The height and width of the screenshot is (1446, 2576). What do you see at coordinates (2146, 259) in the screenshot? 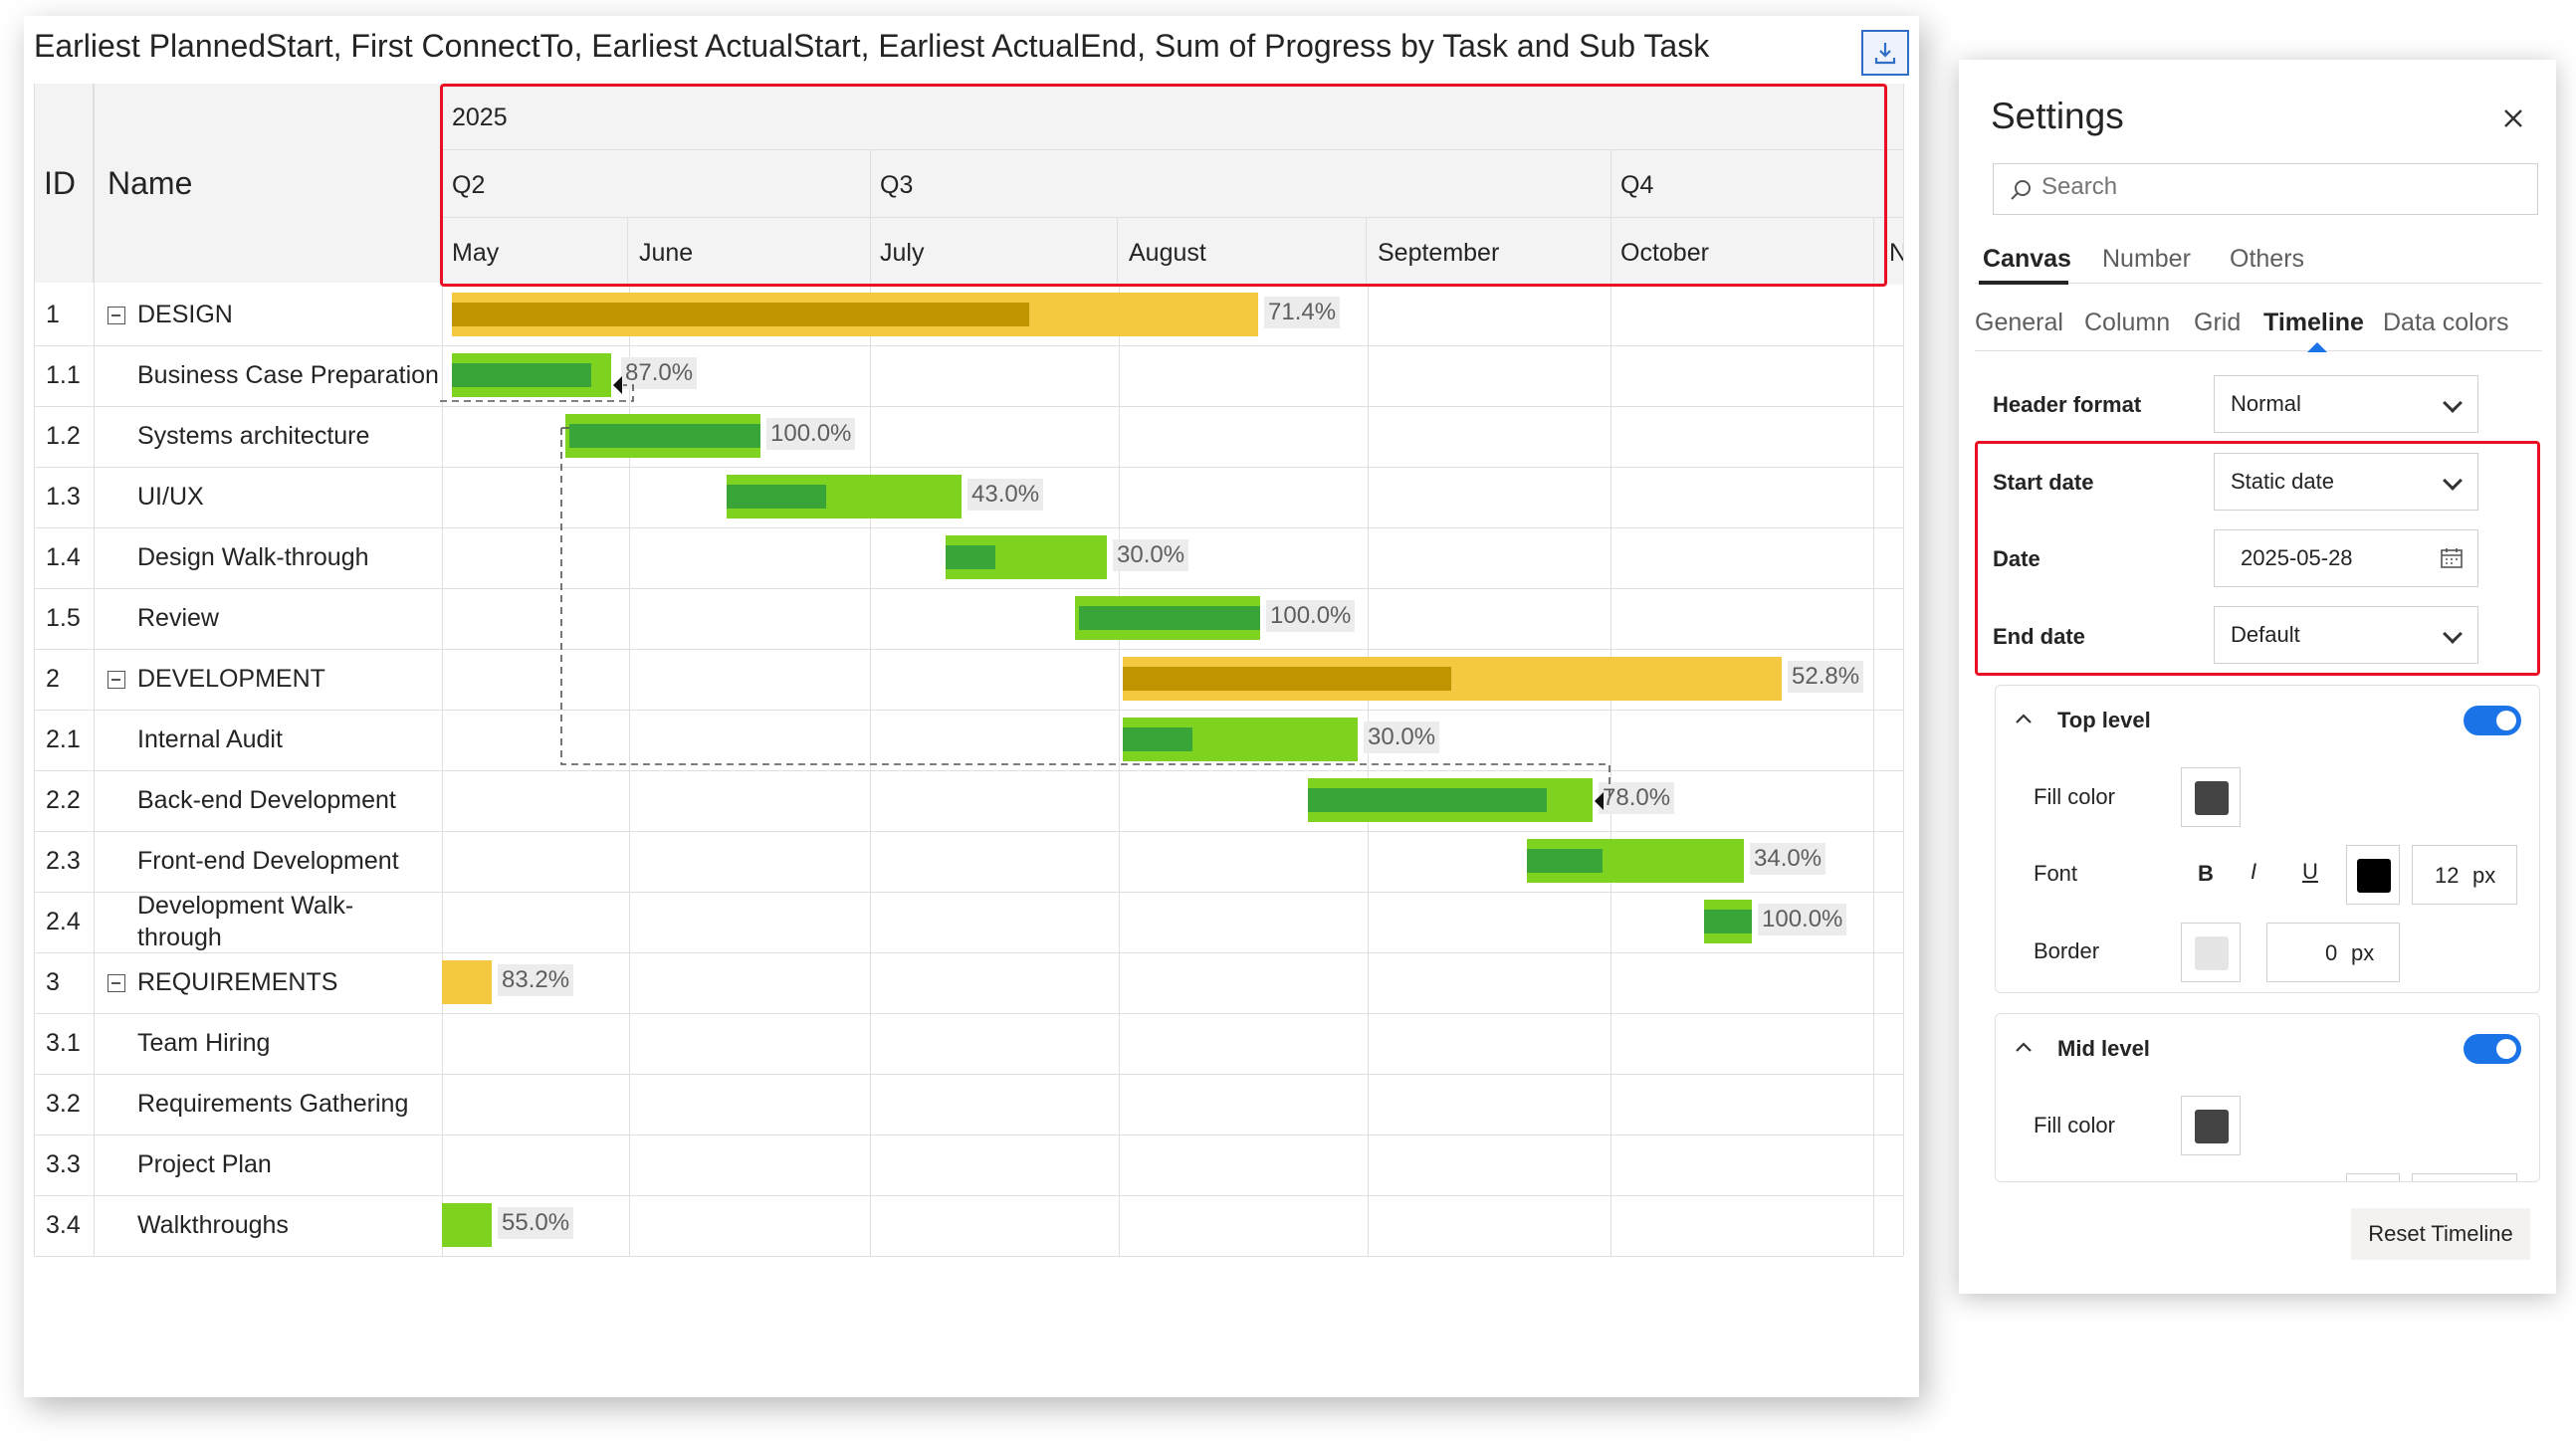
I see `tab-number: Number` at bounding box center [2146, 259].